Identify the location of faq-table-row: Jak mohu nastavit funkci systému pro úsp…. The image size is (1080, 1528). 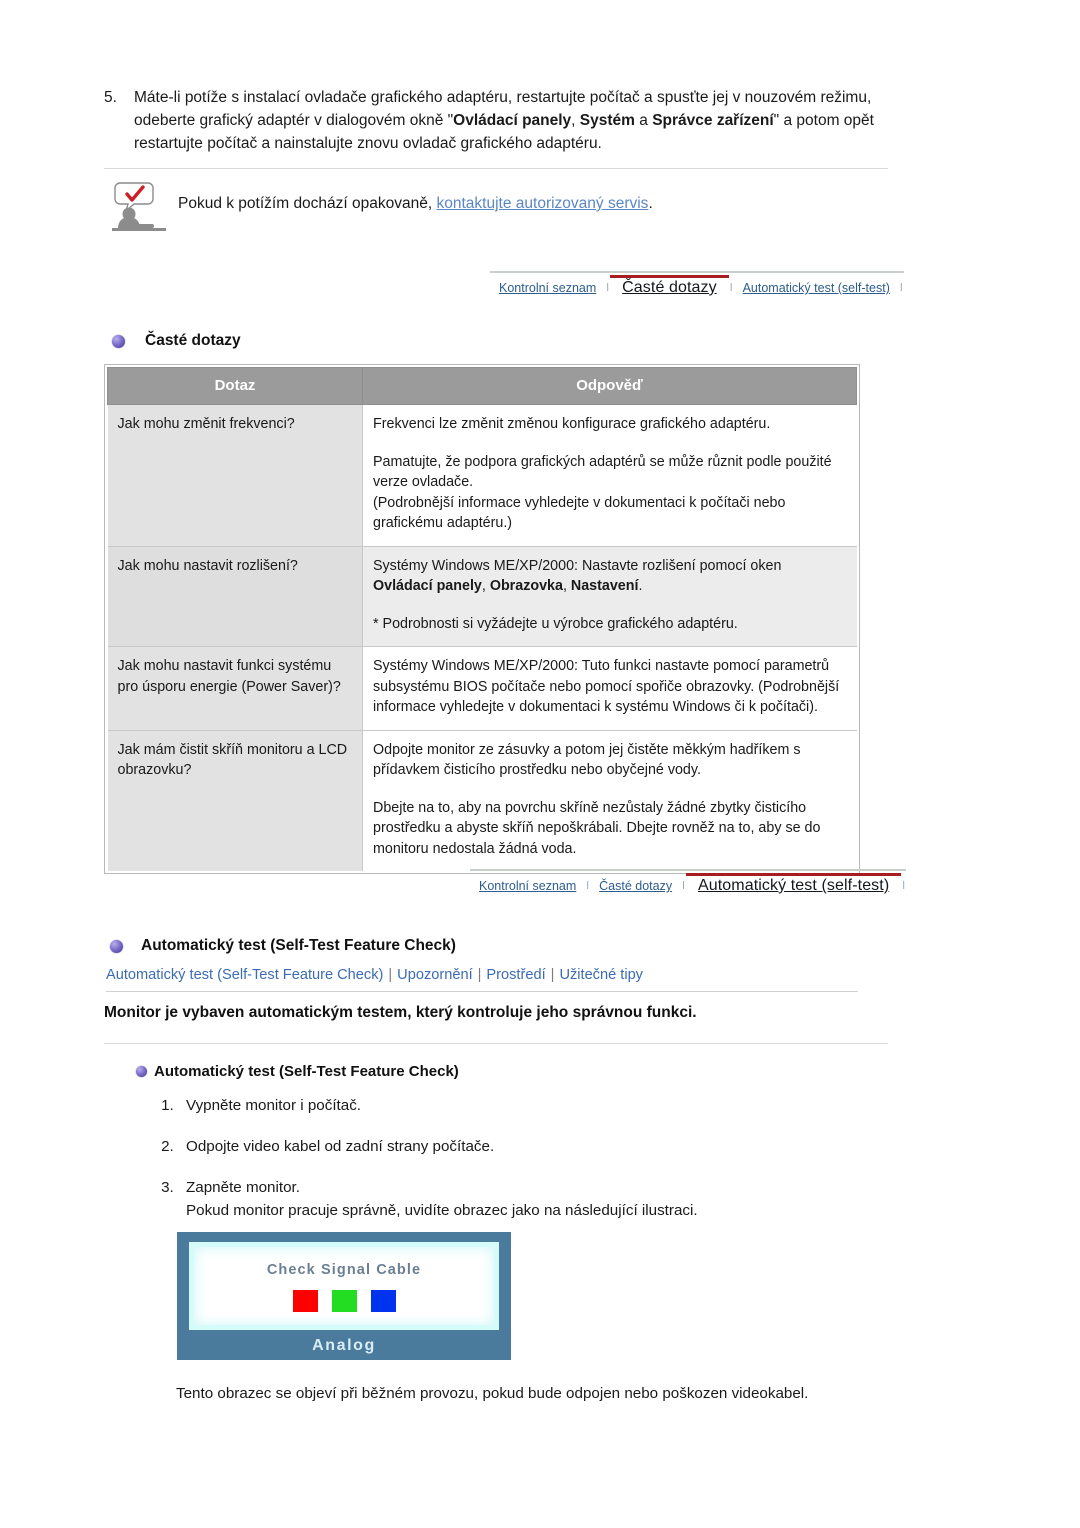
(482, 688).